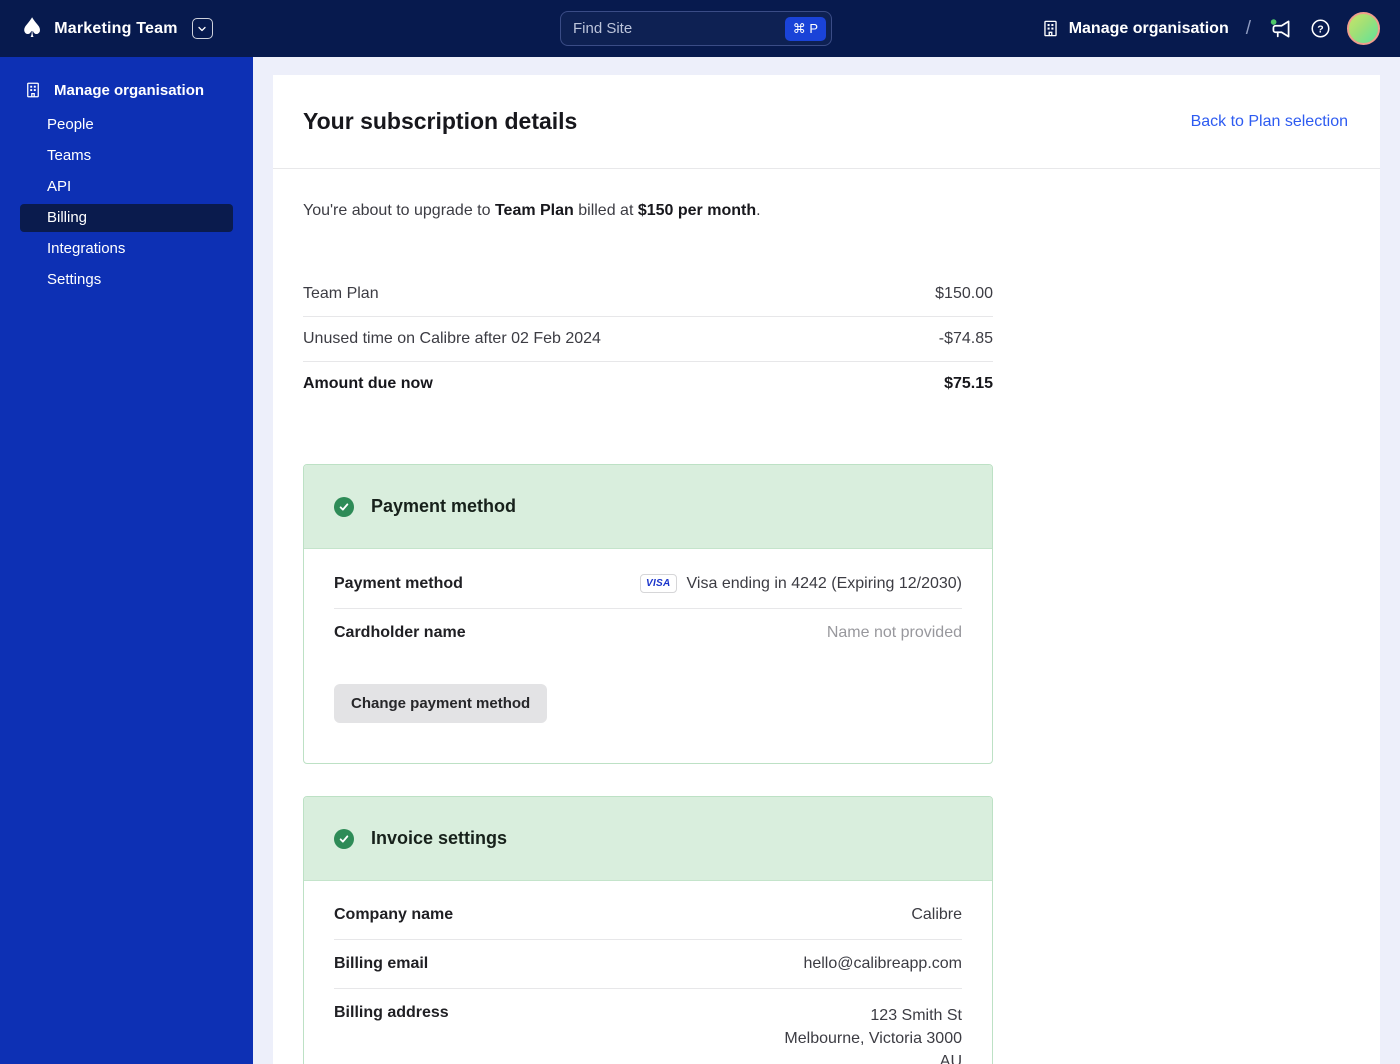 The width and height of the screenshot is (1400, 1064). What do you see at coordinates (964, 293) in the screenshot?
I see `summary-value: $150.00` at bounding box center [964, 293].